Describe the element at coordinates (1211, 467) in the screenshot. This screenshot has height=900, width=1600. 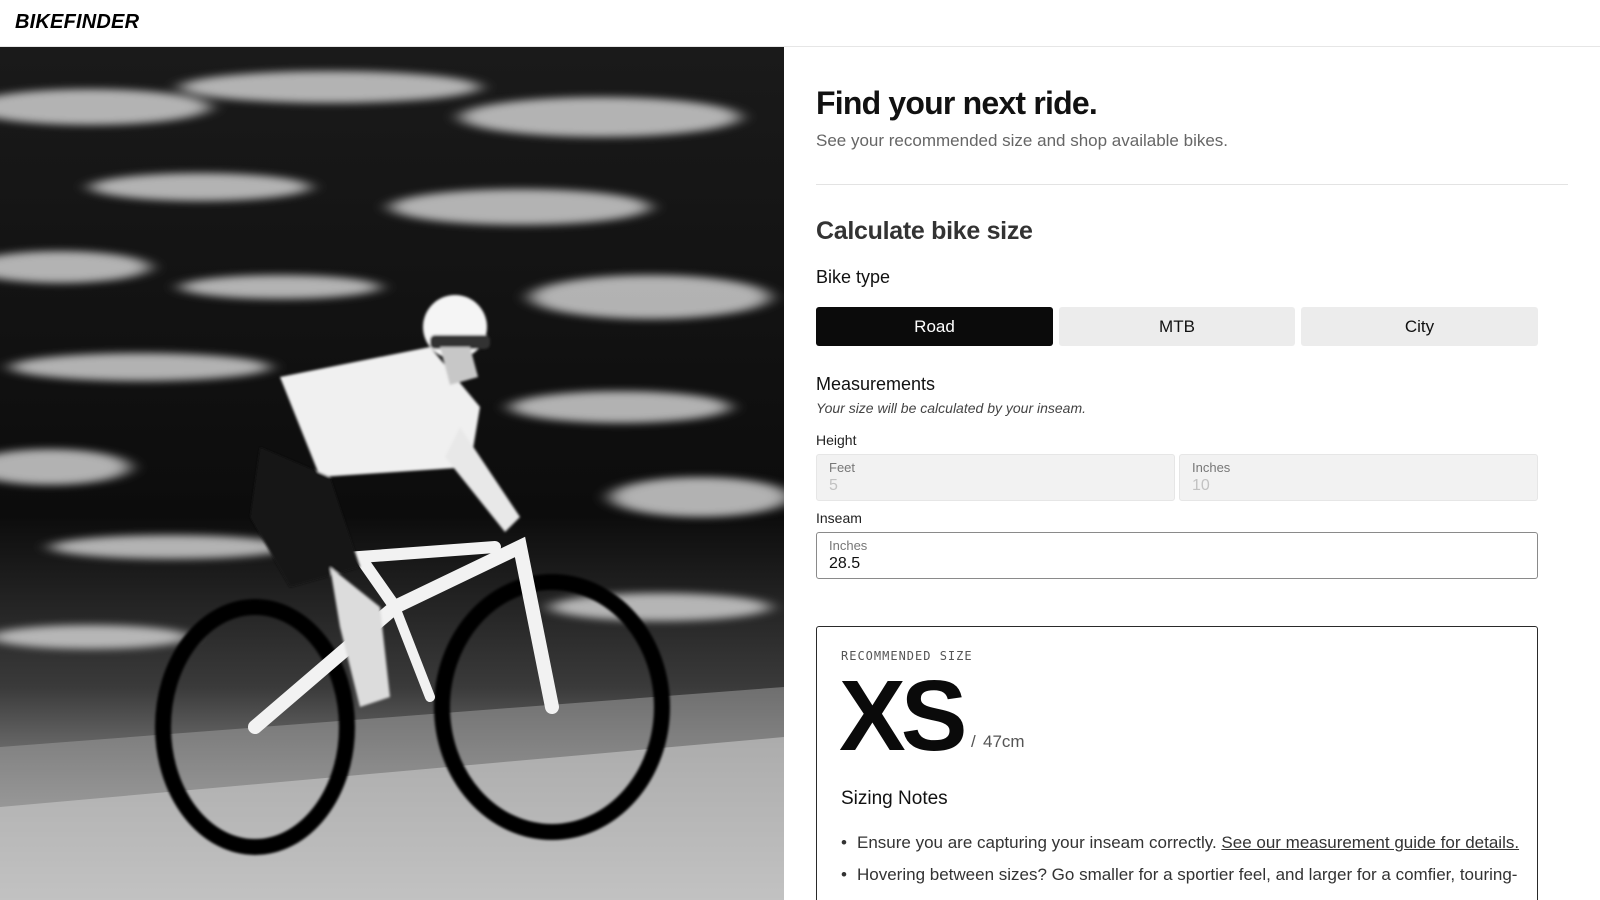
I see `inches-sublabel: Inches` at that location.